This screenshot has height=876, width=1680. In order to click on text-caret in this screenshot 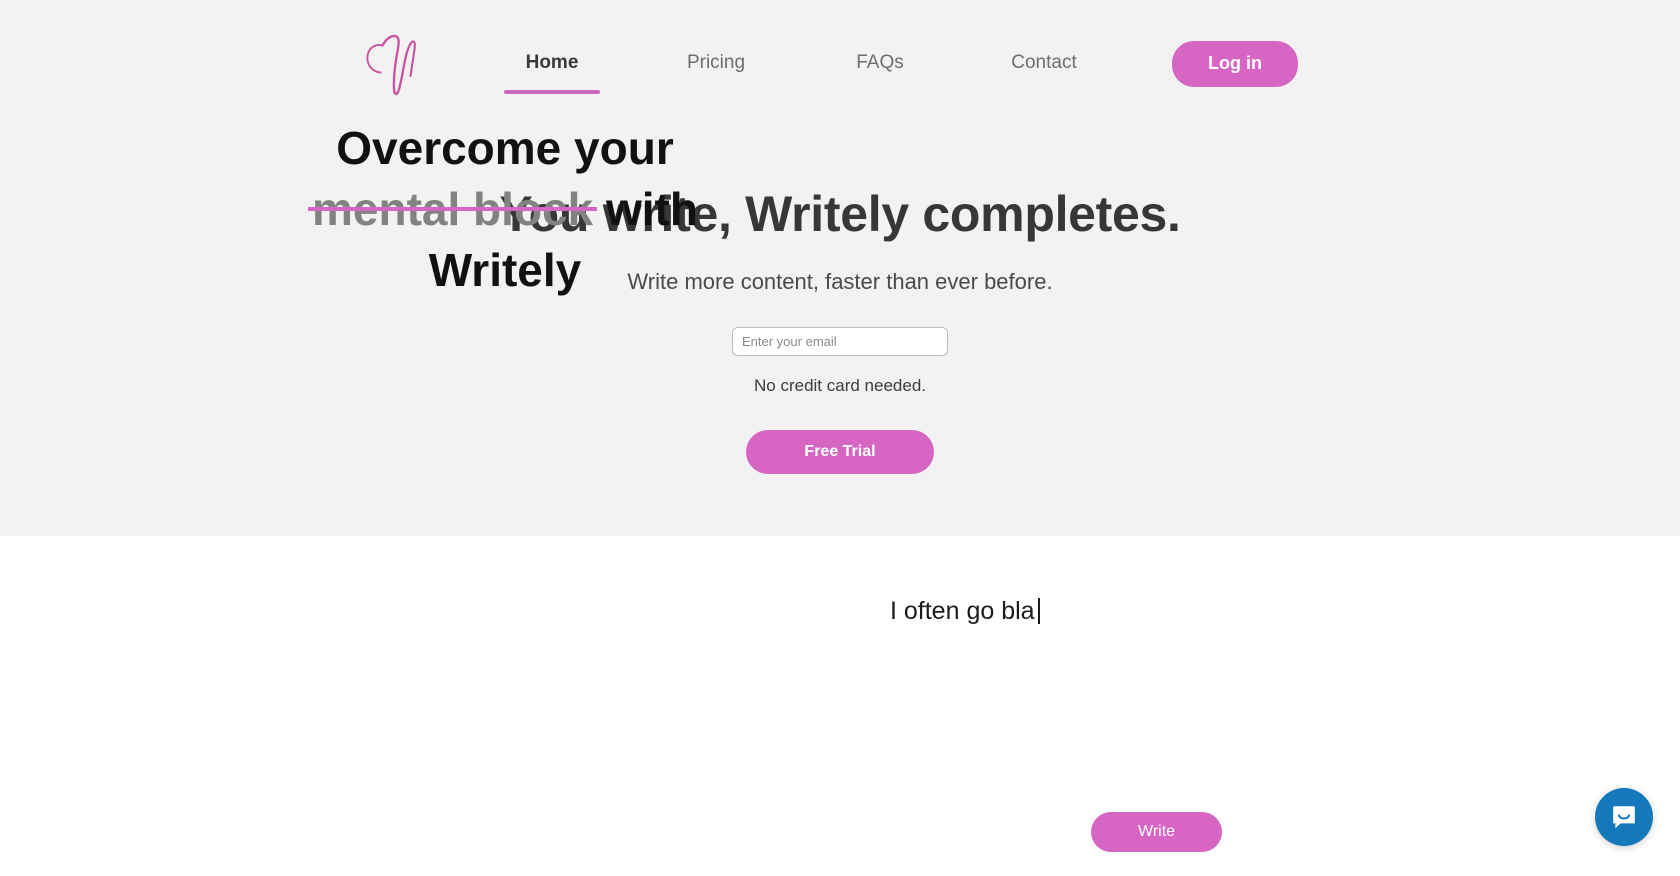, I will do `click(1038, 611)`.